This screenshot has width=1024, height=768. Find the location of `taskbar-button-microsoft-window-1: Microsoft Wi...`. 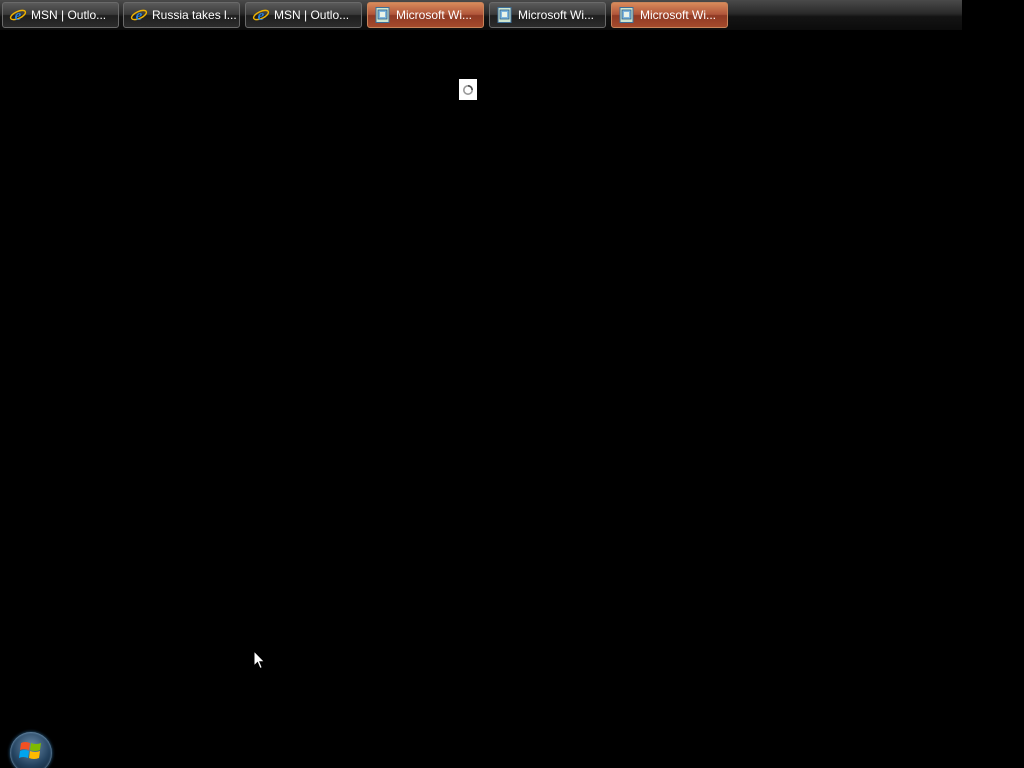

taskbar-button-microsoft-window-1: Microsoft Wi... is located at coordinates (425, 15).